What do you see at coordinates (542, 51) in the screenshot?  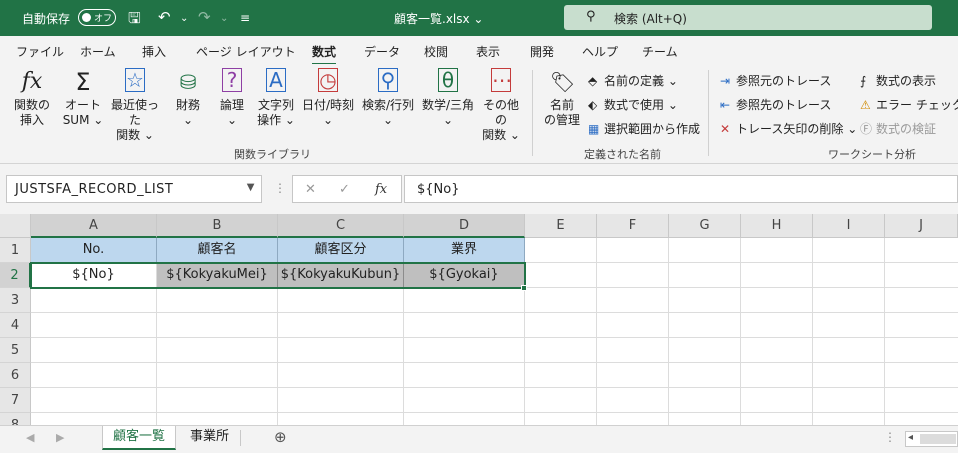 I see `tab-developer: 開発` at bounding box center [542, 51].